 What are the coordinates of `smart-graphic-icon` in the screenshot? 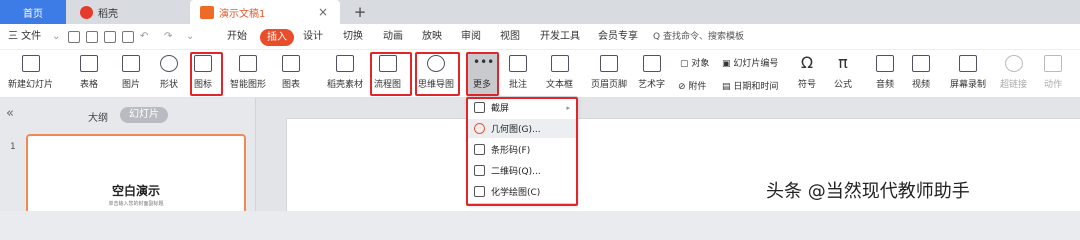 It's located at (248, 63).